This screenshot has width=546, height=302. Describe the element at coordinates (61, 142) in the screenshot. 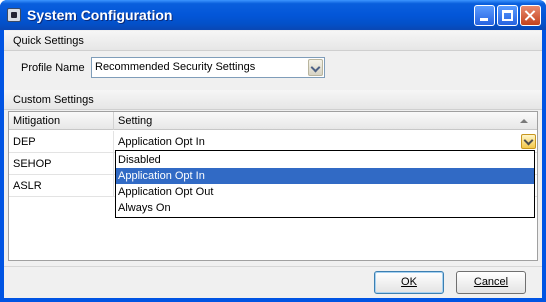

I see `mitigation-cell: DEP` at that location.